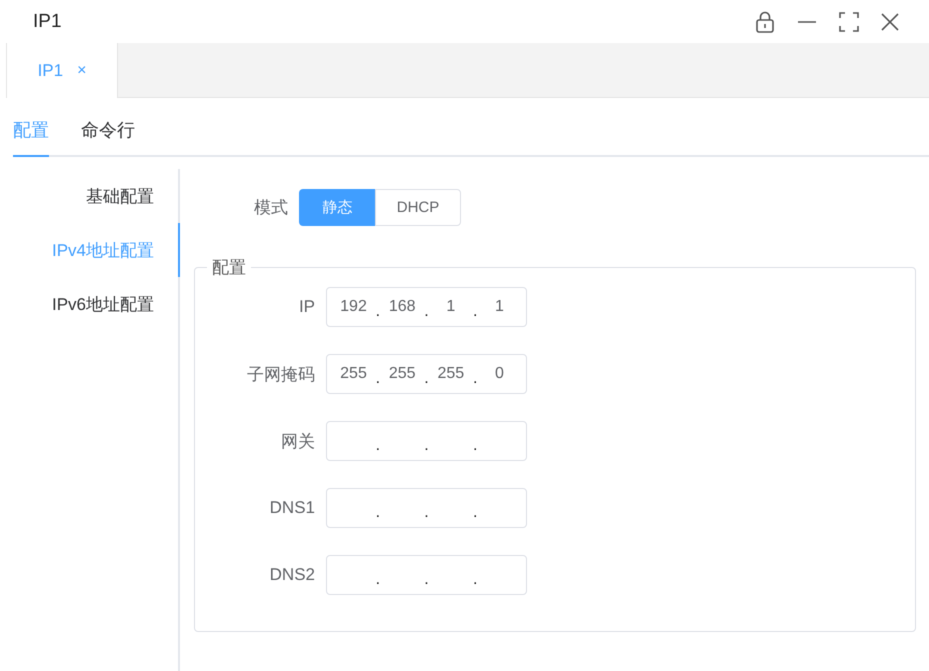 The image size is (929, 671). Describe the element at coordinates (418, 207) in the screenshot. I see `mode-option: DHCP` at that location.